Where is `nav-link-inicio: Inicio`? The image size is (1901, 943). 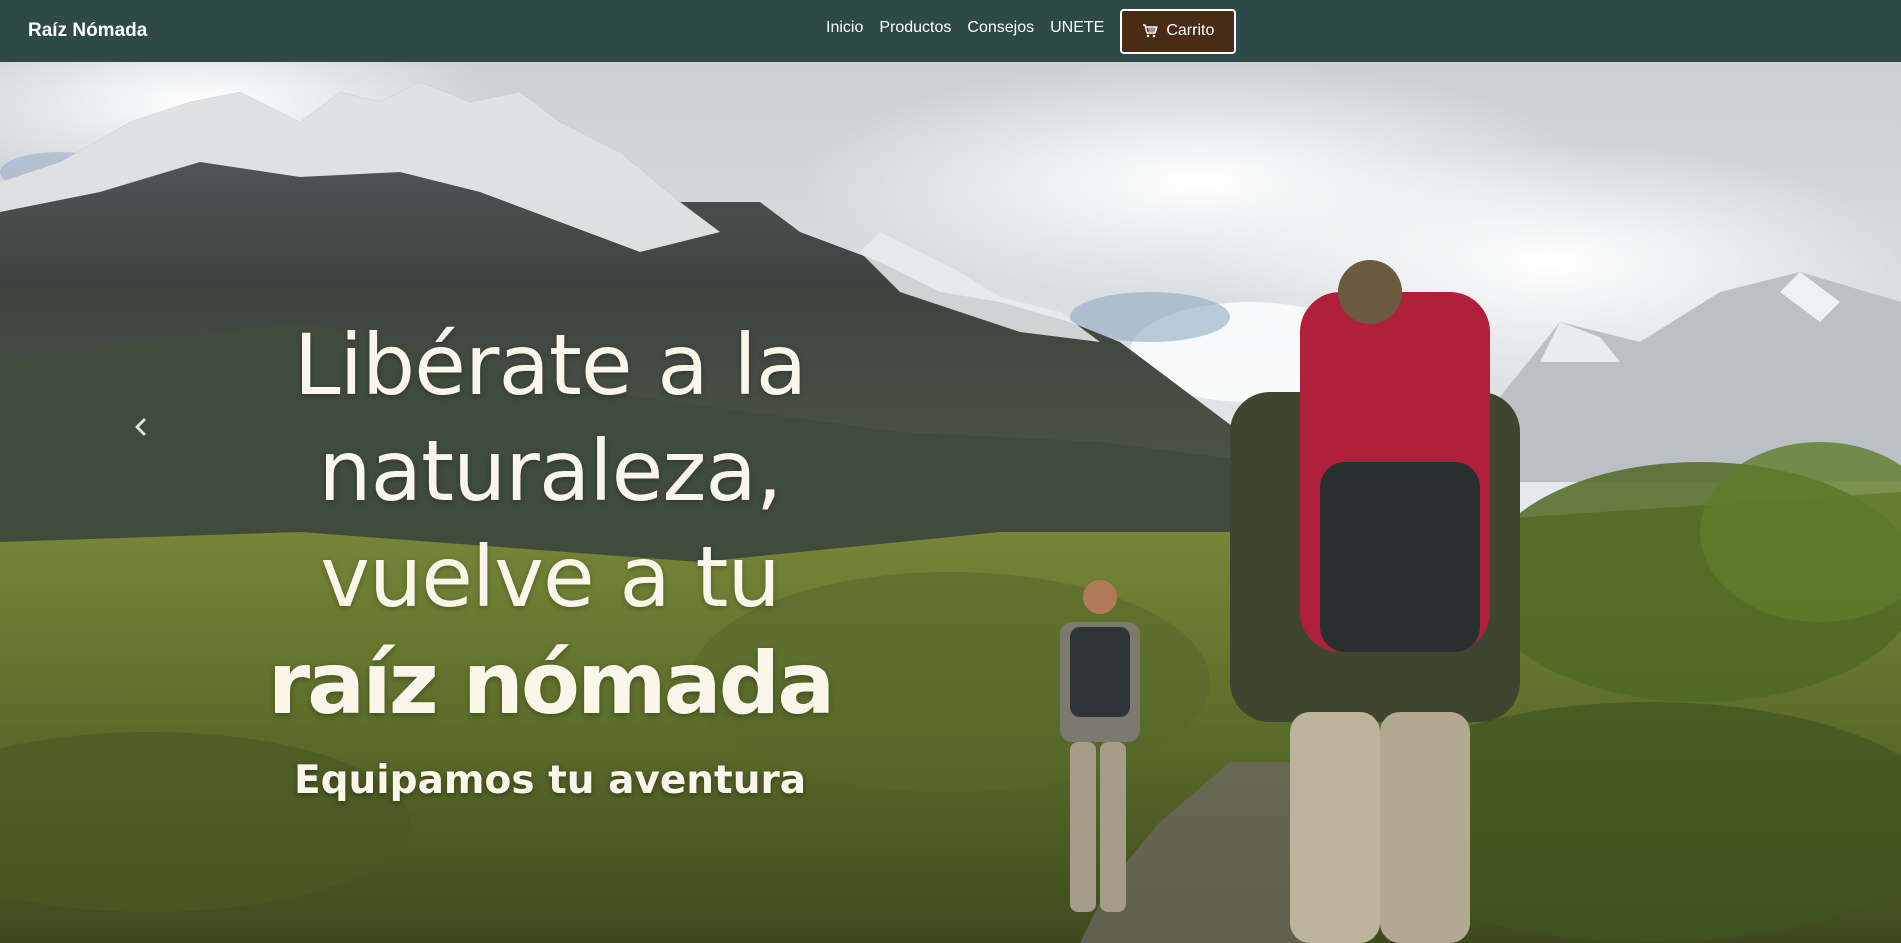
nav-link-inicio: Inicio is located at coordinates (844, 28).